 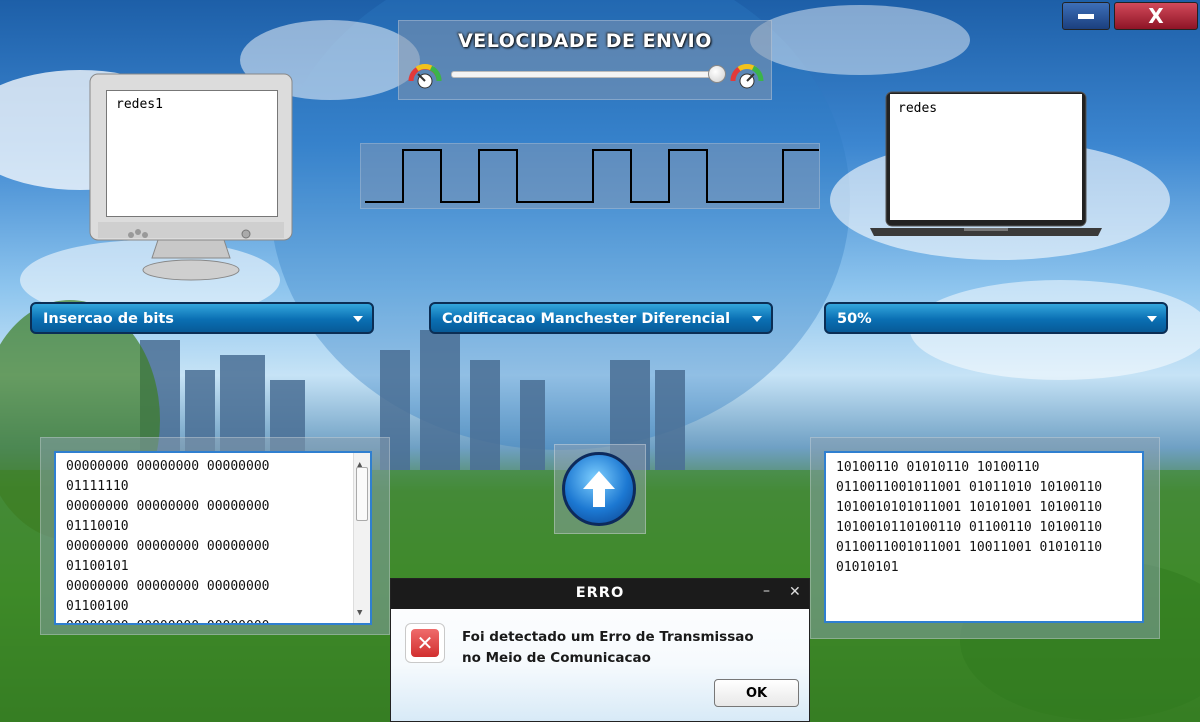 I want to click on receiver-name: redes, so click(x=918, y=108).